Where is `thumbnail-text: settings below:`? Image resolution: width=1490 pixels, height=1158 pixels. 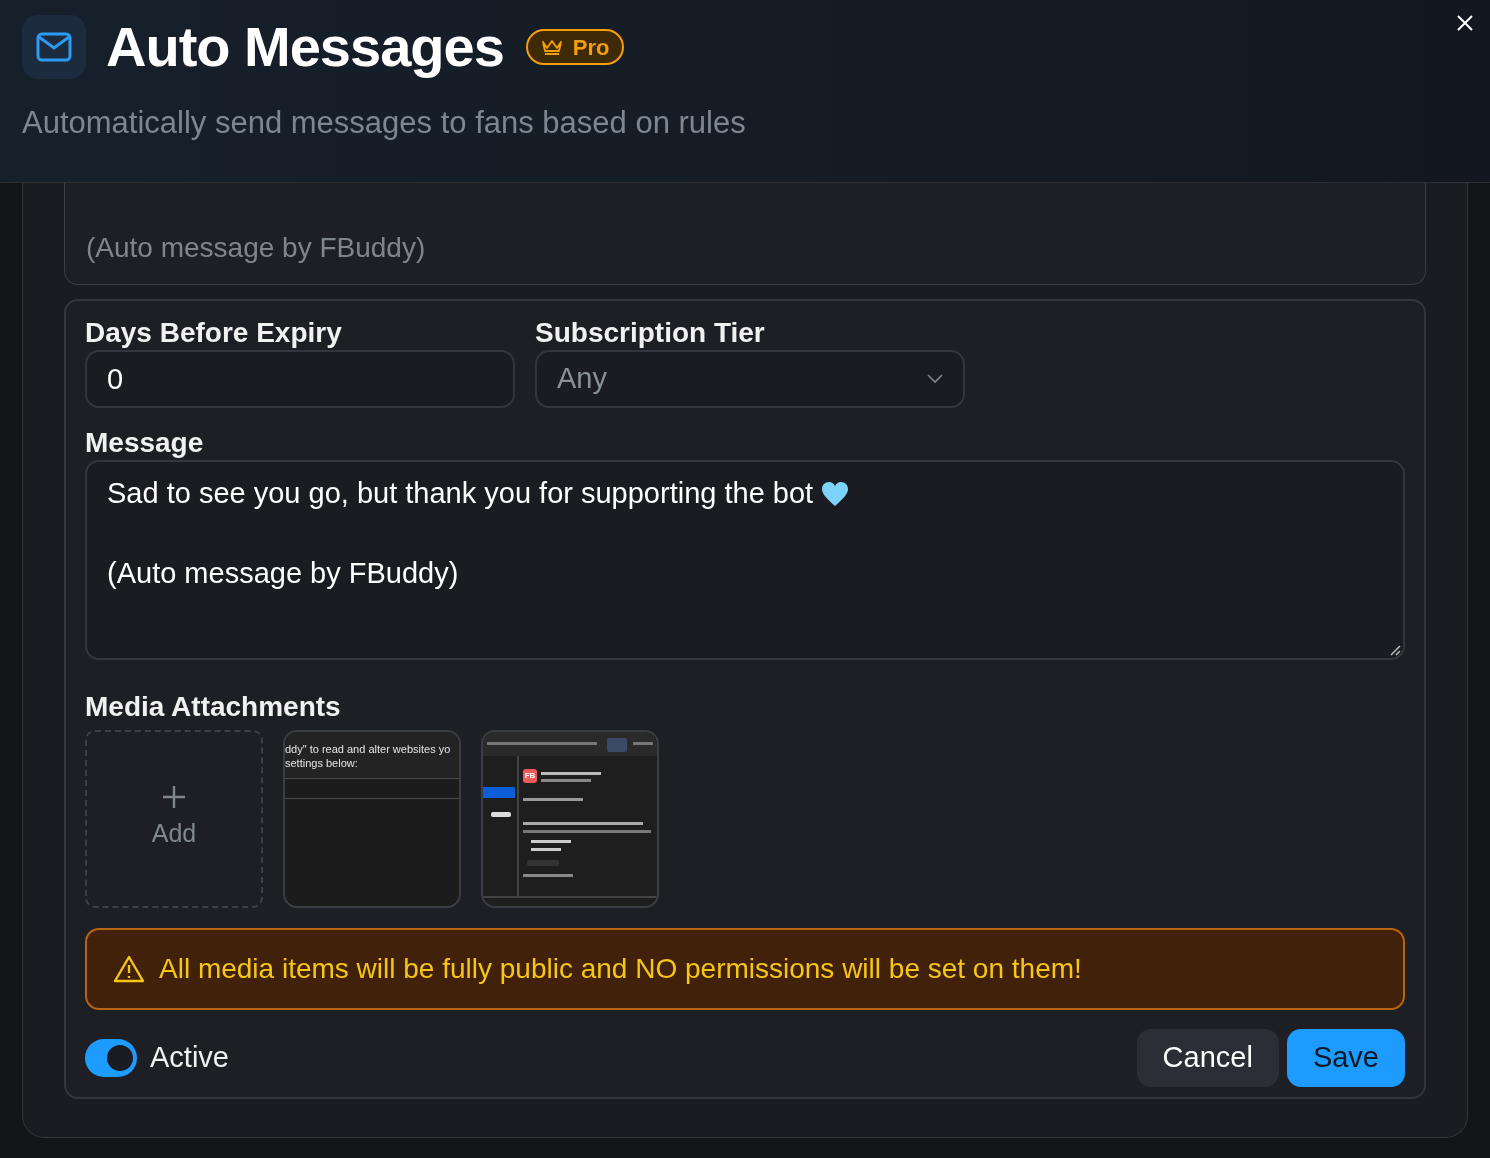 thumbnail-text: settings below: is located at coordinates (321, 763).